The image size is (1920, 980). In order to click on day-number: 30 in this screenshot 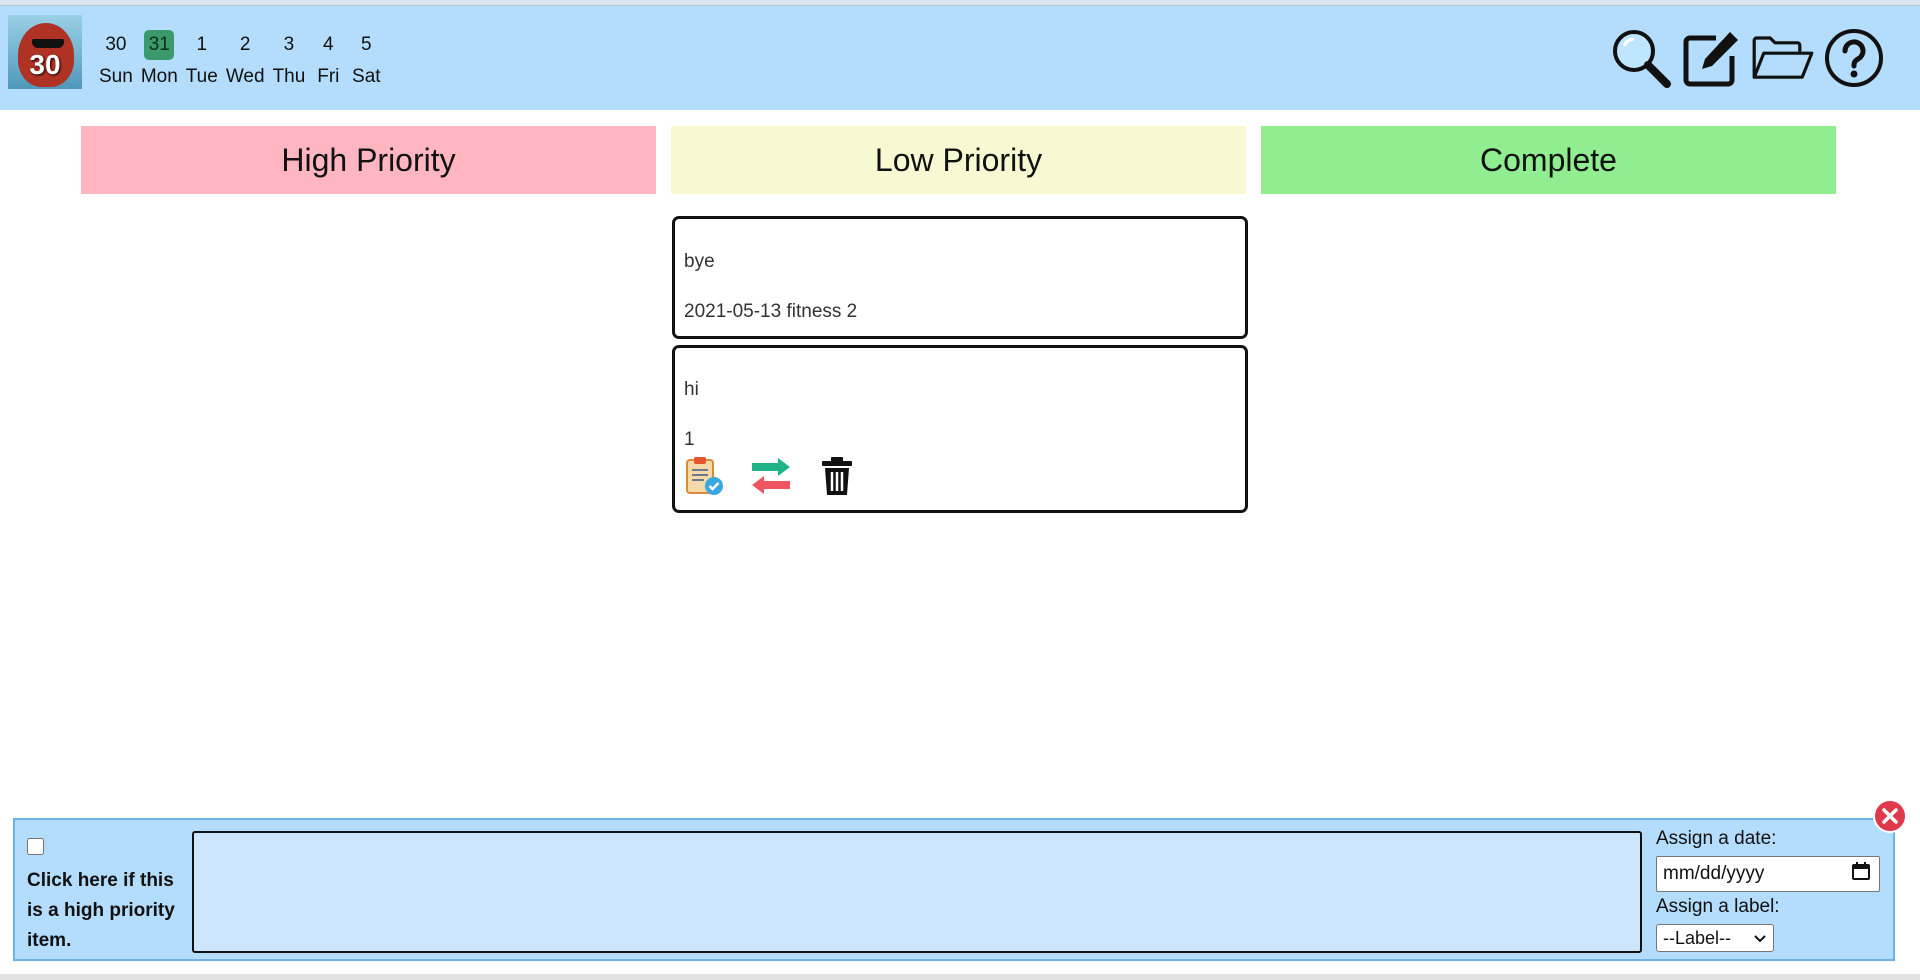, I will do `click(116, 44)`.